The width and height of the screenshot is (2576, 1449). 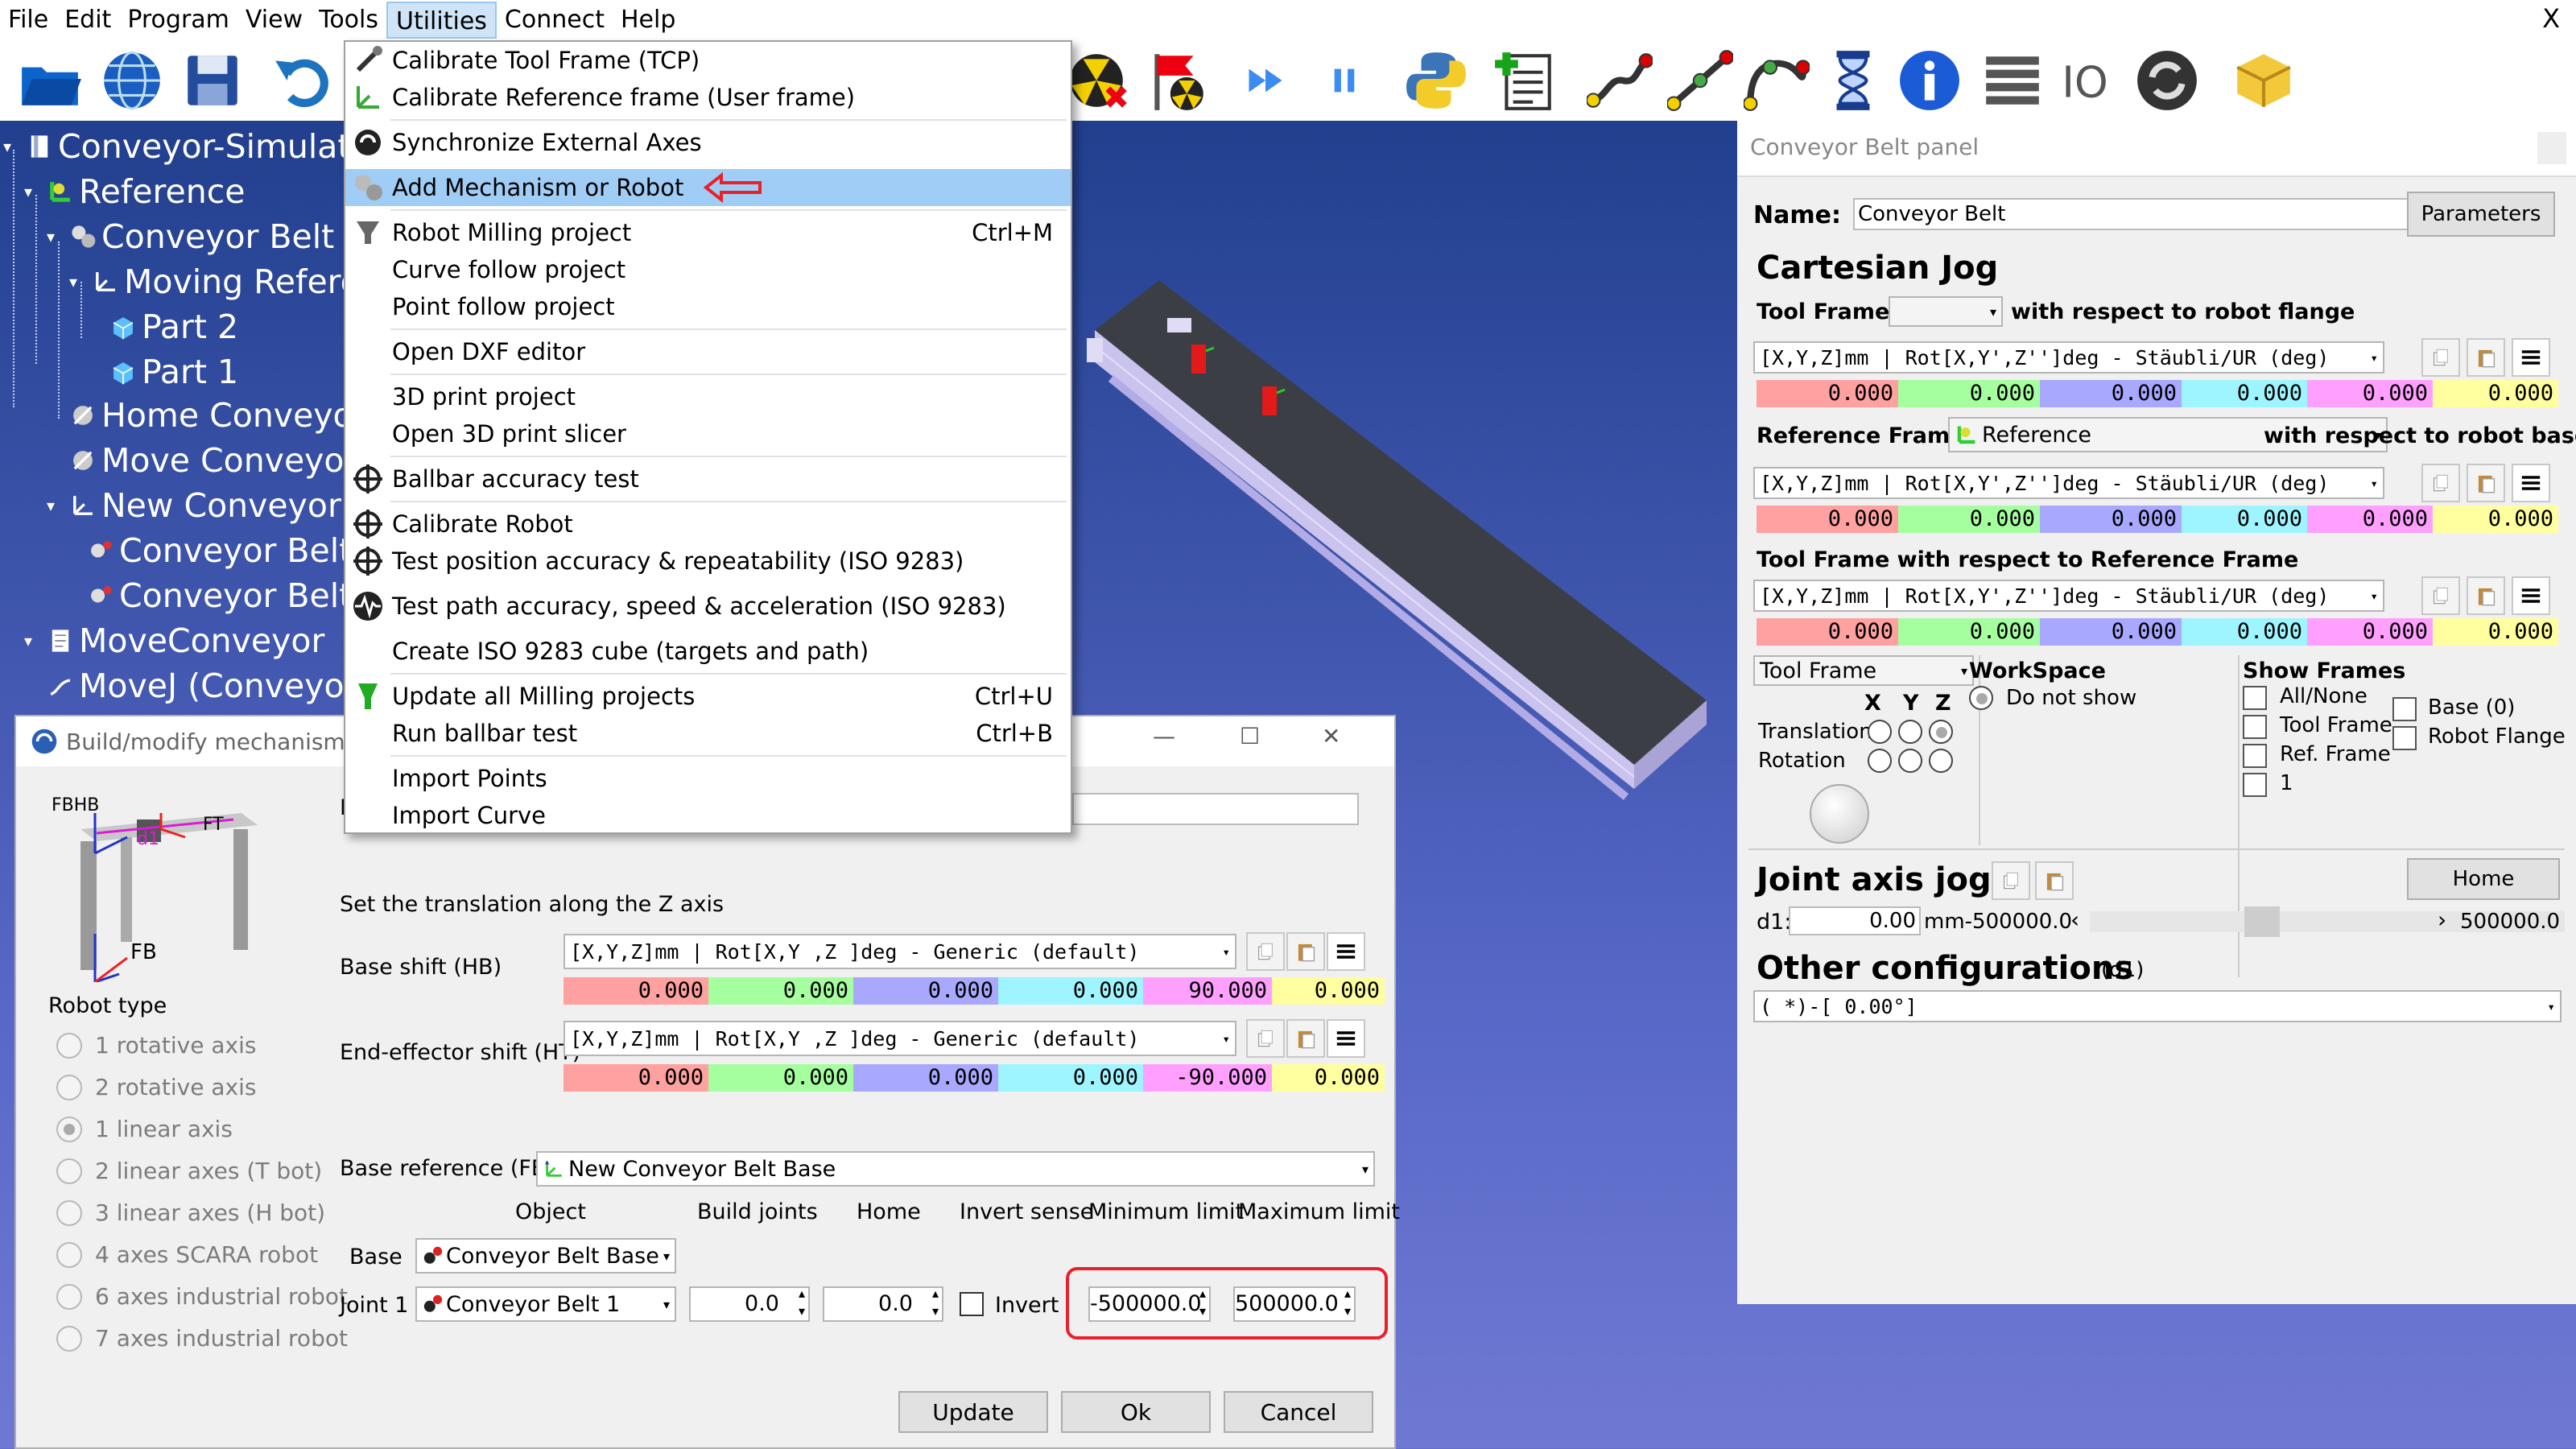 What do you see at coordinates (218, 415) in the screenshot?
I see `tree-item-home-conveyor: Home Conveyor` at bounding box center [218, 415].